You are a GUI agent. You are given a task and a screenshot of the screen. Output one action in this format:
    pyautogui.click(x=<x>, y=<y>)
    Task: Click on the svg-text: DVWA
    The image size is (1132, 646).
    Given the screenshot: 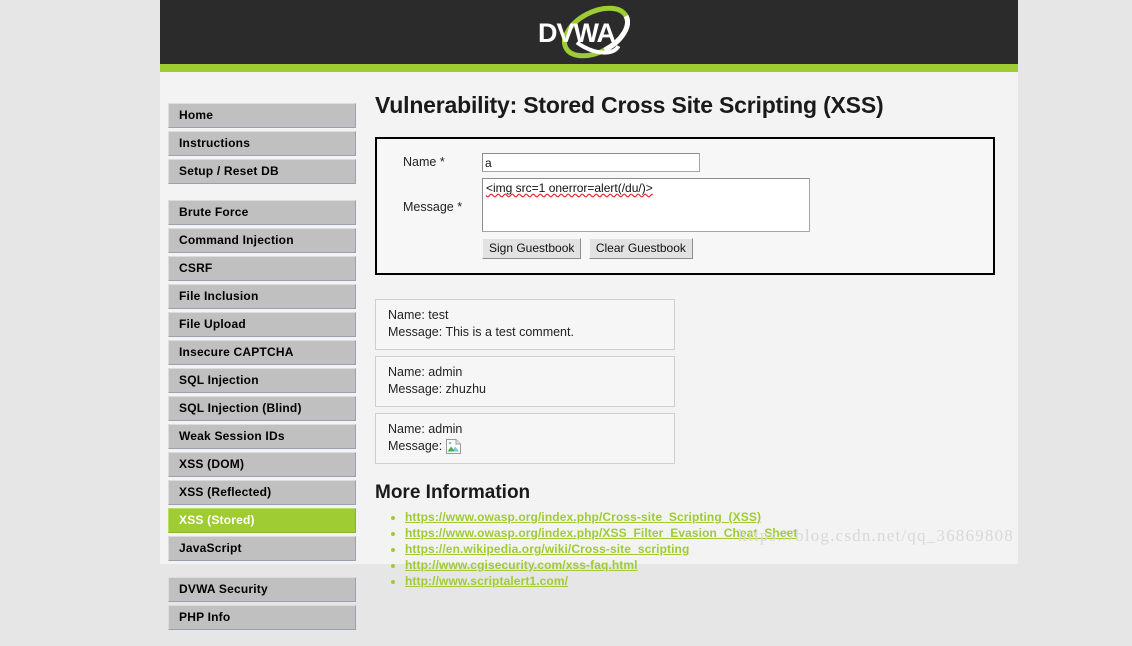 What is the action you would take?
    pyautogui.click(x=577, y=33)
    